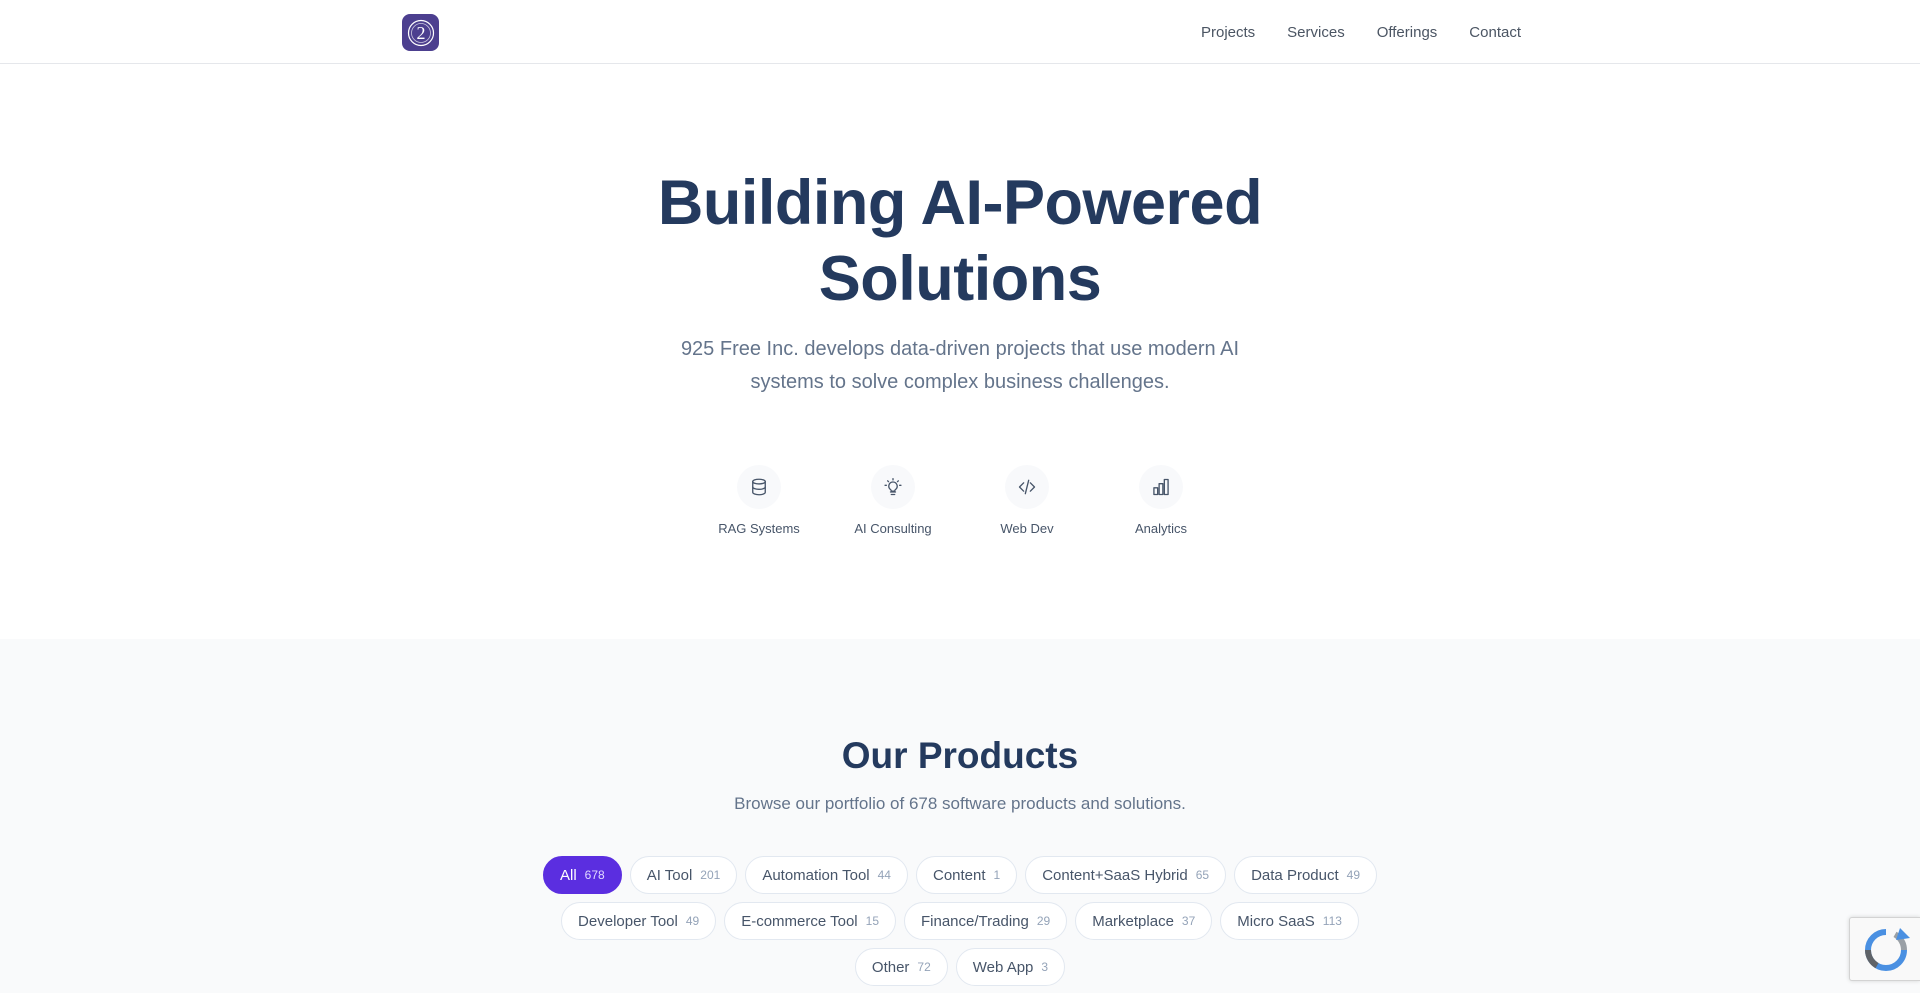 The width and height of the screenshot is (1920, 993). Describe the element at coordinates (1003, 967) in the screenshot. I see `filter-label: Web App` at that location.